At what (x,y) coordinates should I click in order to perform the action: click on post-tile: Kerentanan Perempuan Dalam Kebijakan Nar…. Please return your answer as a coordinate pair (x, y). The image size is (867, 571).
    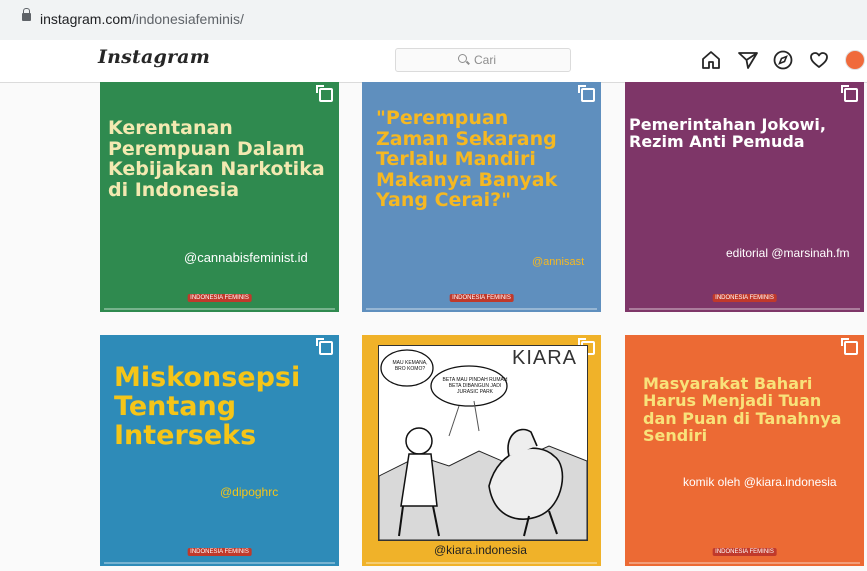
    Looking at the image, I should click on (219, 197).